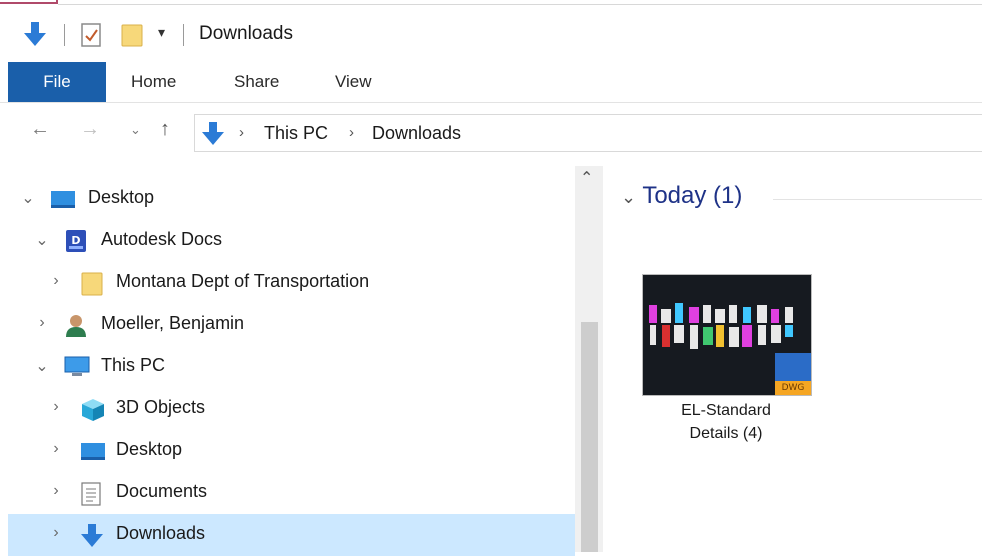 The width and height of the screenshot is (982, 556). I want to click on file-name-label: EL-Standard Details (4), so click(726, 422).